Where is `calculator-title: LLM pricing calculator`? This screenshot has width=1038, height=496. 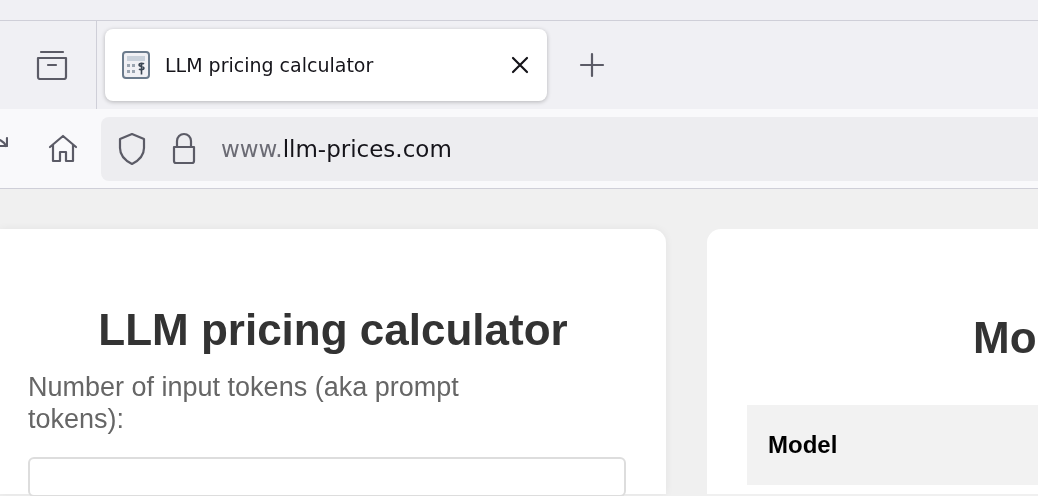
calculator-title: LLM pricing calculator is located at coordinates (333, 330).